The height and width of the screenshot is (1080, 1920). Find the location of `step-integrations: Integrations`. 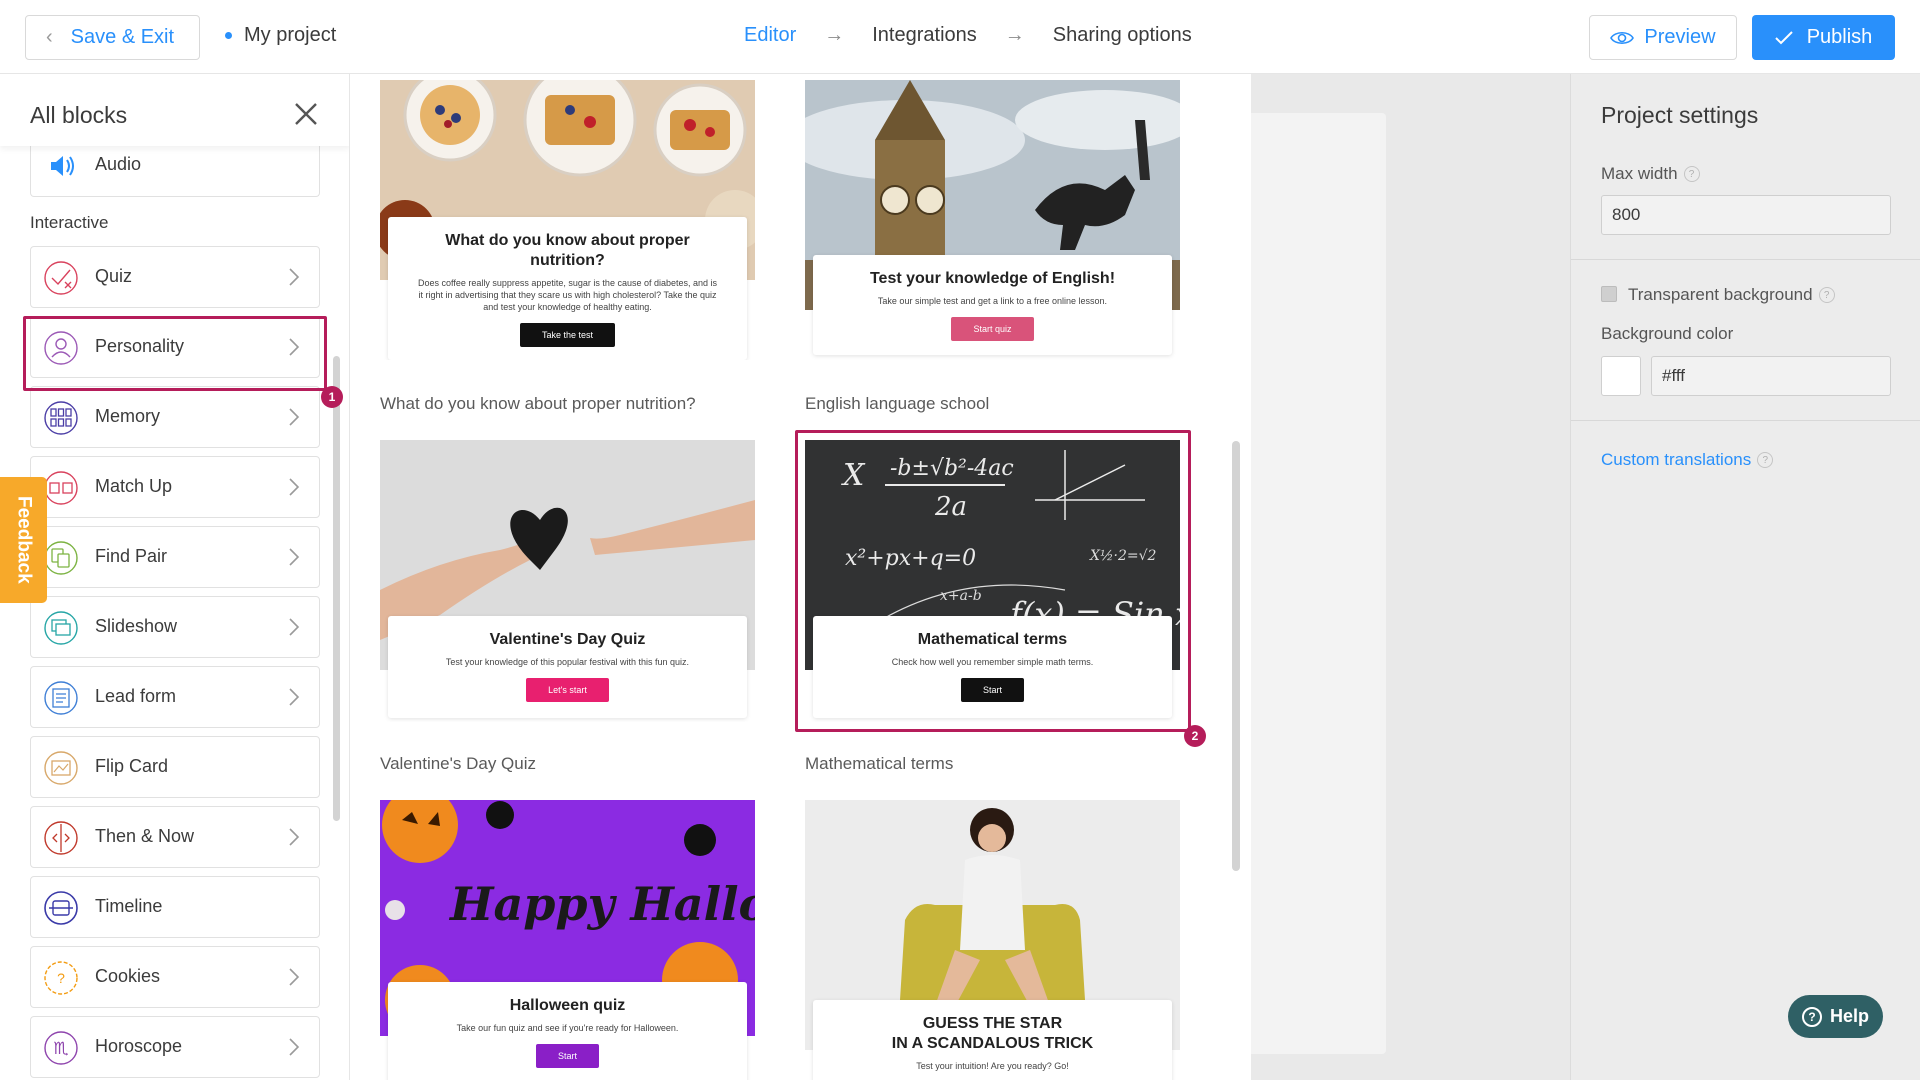

step-integrations: Integrations is located at coordinates (924, 35).